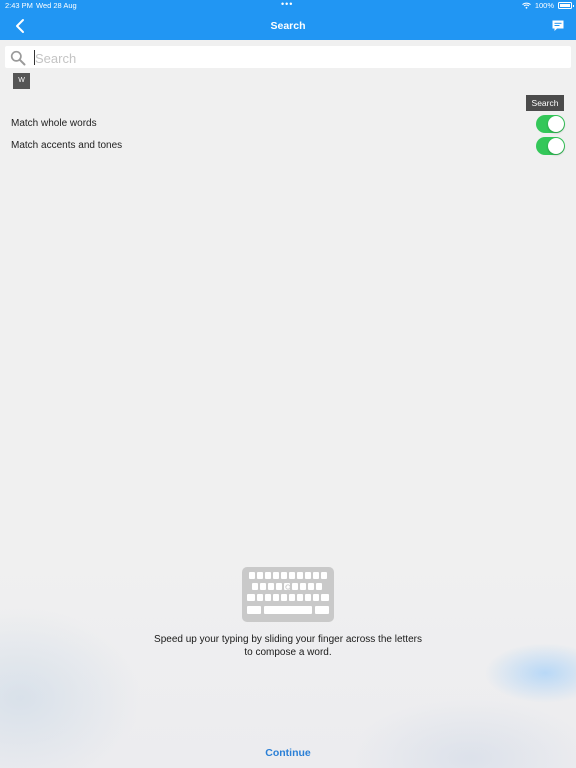 The height and width of the screenshot is (768, 576). I want to click on page-title: Search, so click(288, 26).